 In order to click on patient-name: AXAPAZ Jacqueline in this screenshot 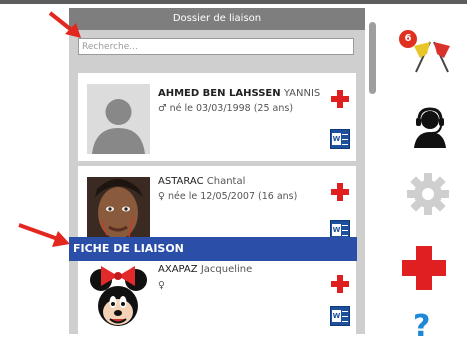, I will do `click(205, 269)`.